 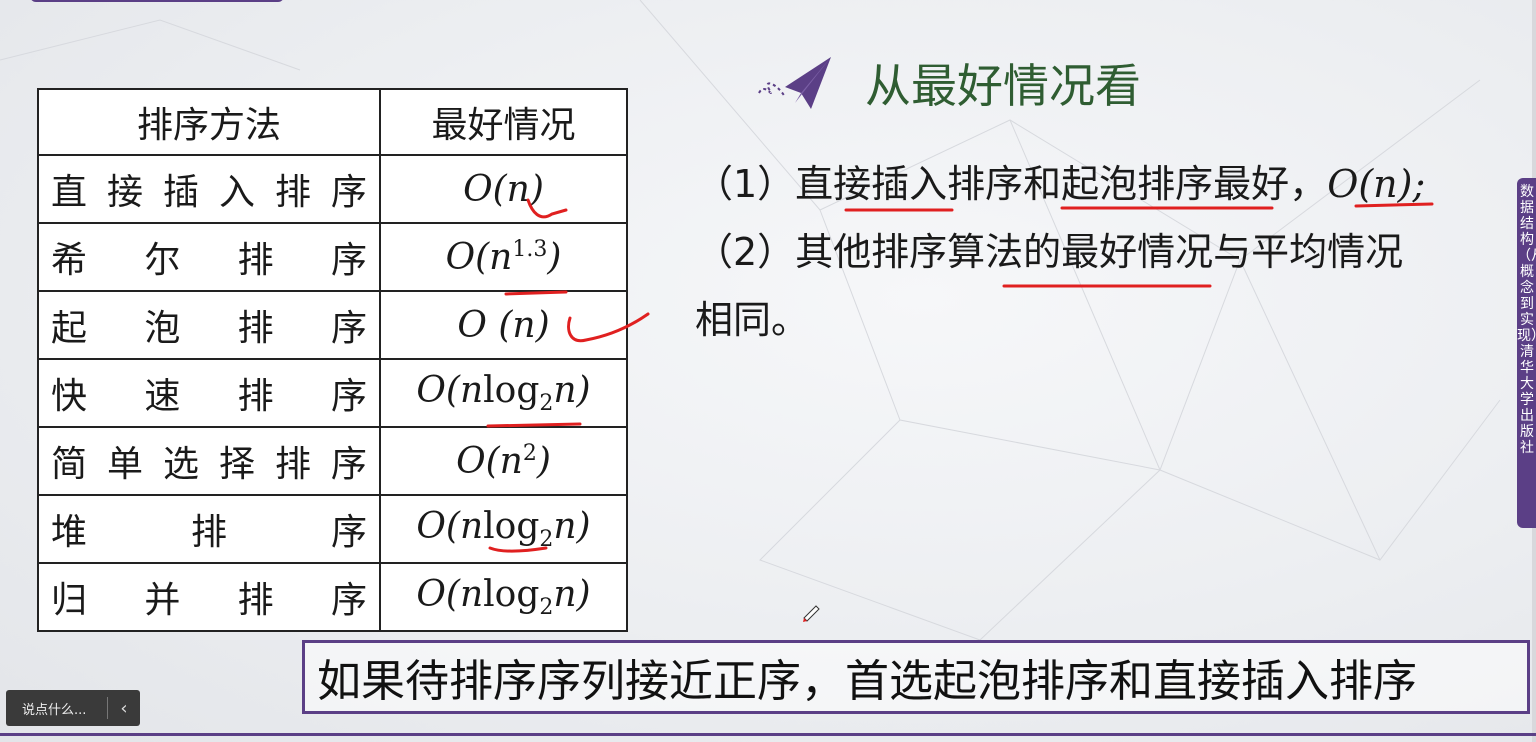 I want to click on complexity-value: O (n), so click(x=503, y=325).